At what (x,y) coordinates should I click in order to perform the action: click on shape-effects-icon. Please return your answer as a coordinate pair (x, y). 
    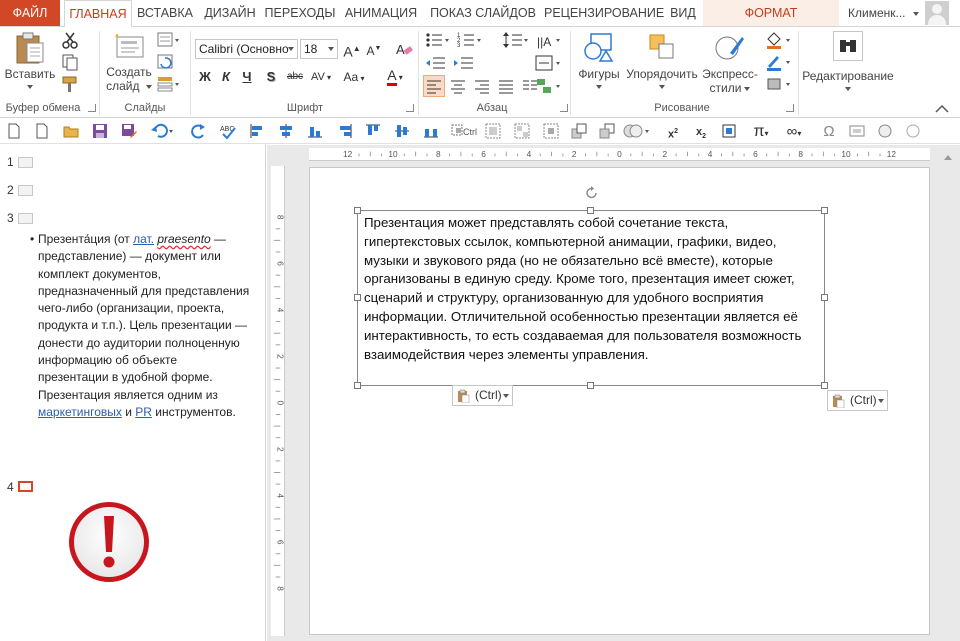
    Looking at the image, I should click on (779, 84).